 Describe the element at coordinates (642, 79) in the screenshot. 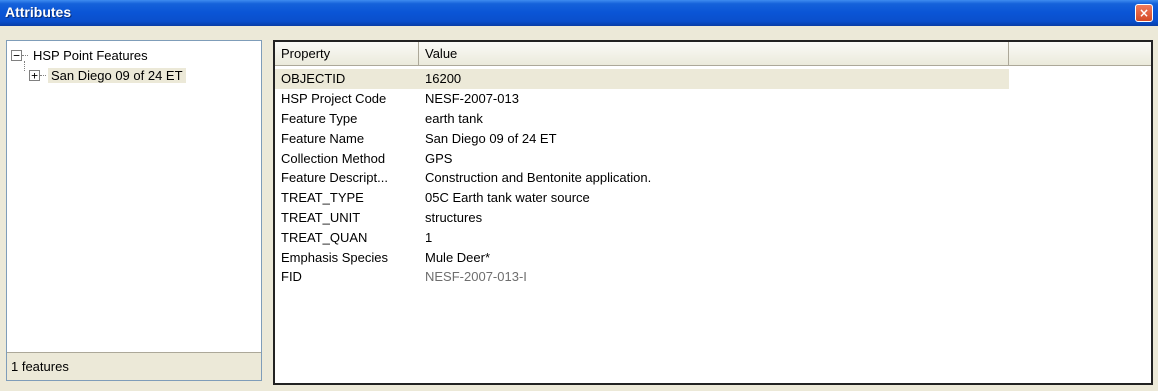

I see `table-row: OBJECTID 16200` at that location.